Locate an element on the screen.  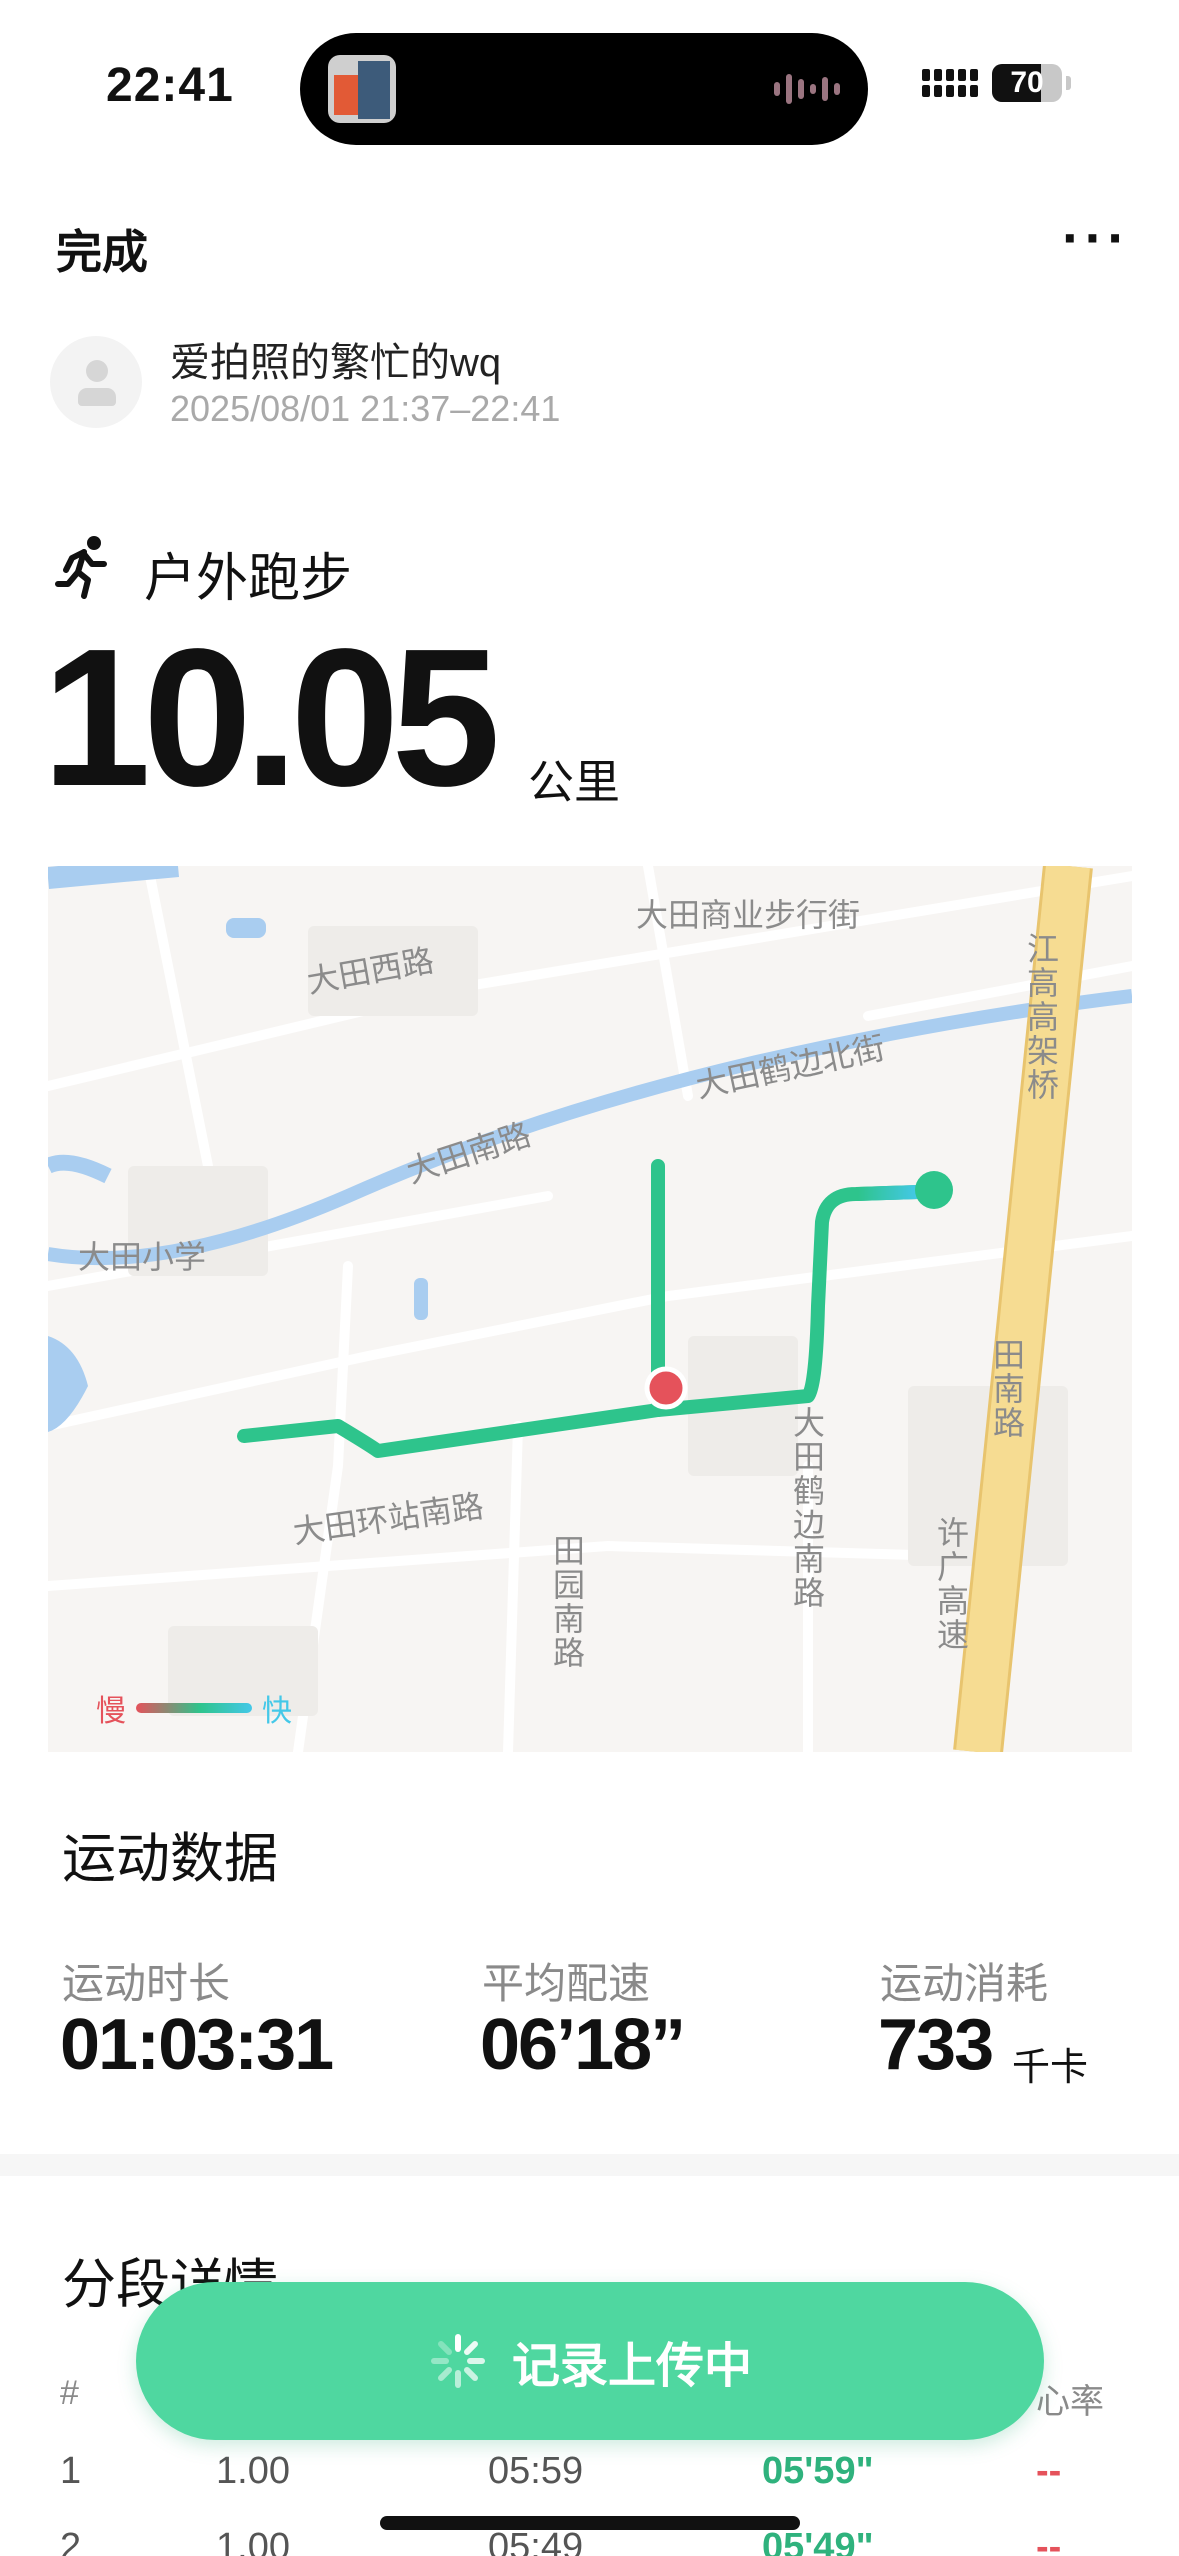
split-index: 1 is located at coordinates (71, 2471).